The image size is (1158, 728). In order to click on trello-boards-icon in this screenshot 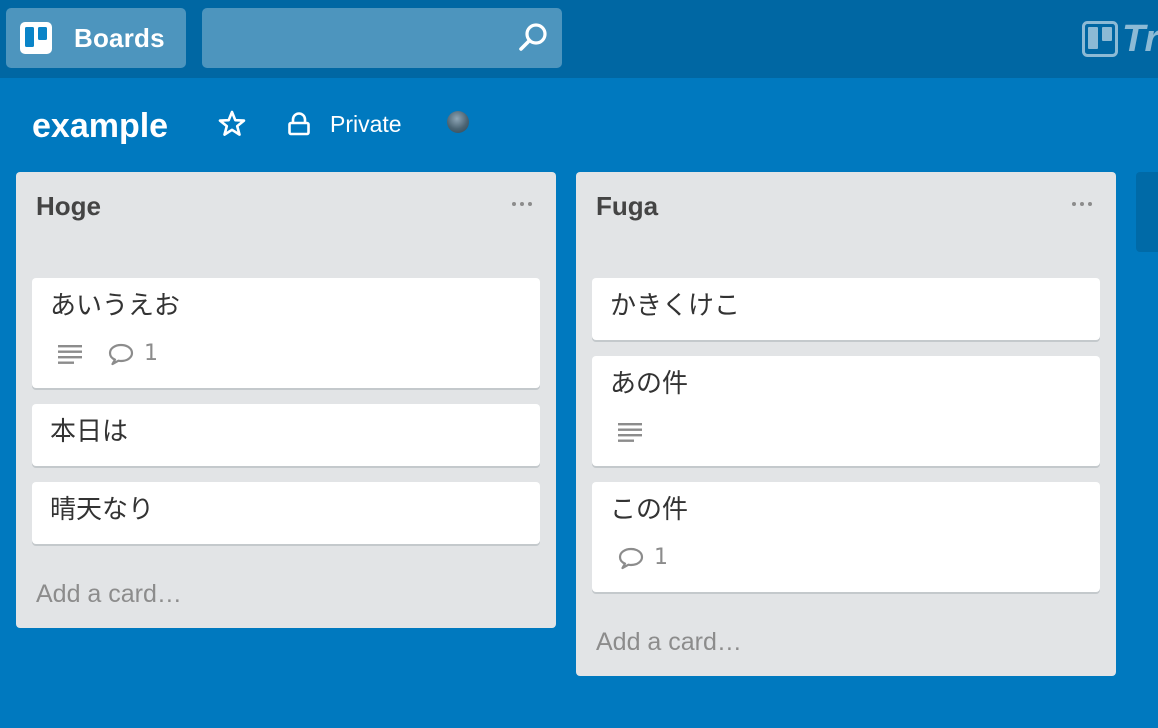, I will do `click(36, 38)`.